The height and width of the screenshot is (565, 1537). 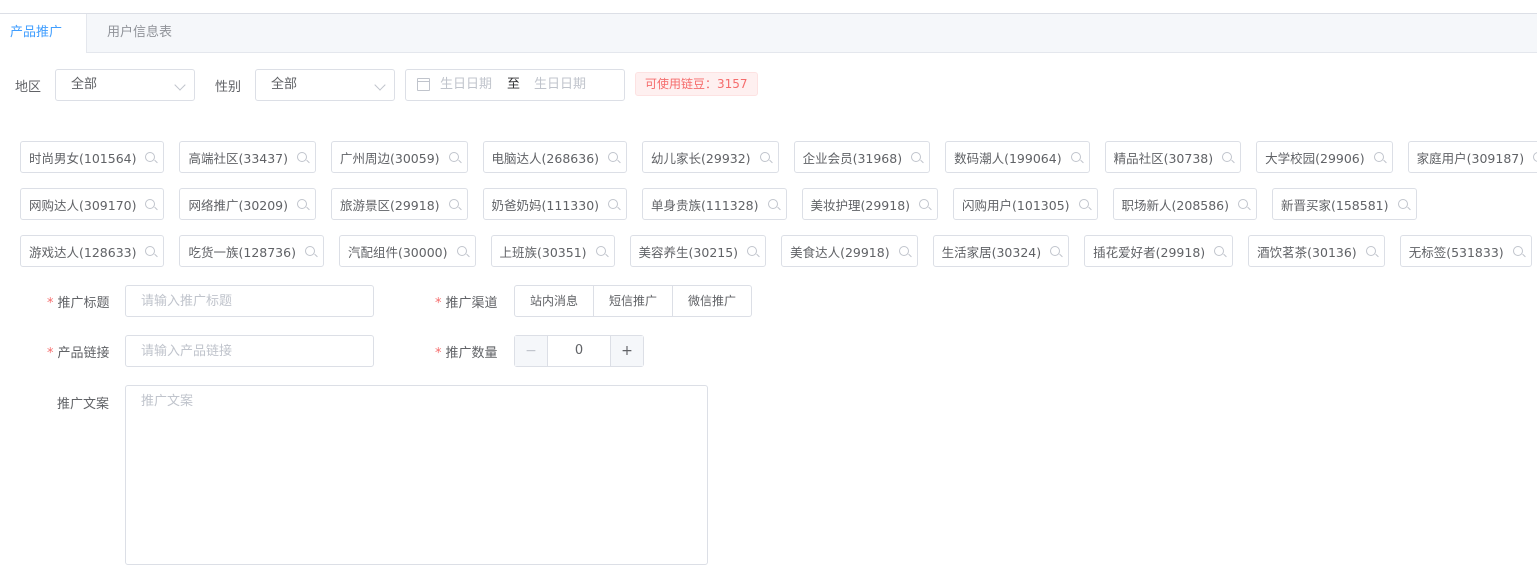 What do you see at coordinates (416, 475) in the screenshot?
I see `promotion-copy-textarea` at bounding box center [416, 475].